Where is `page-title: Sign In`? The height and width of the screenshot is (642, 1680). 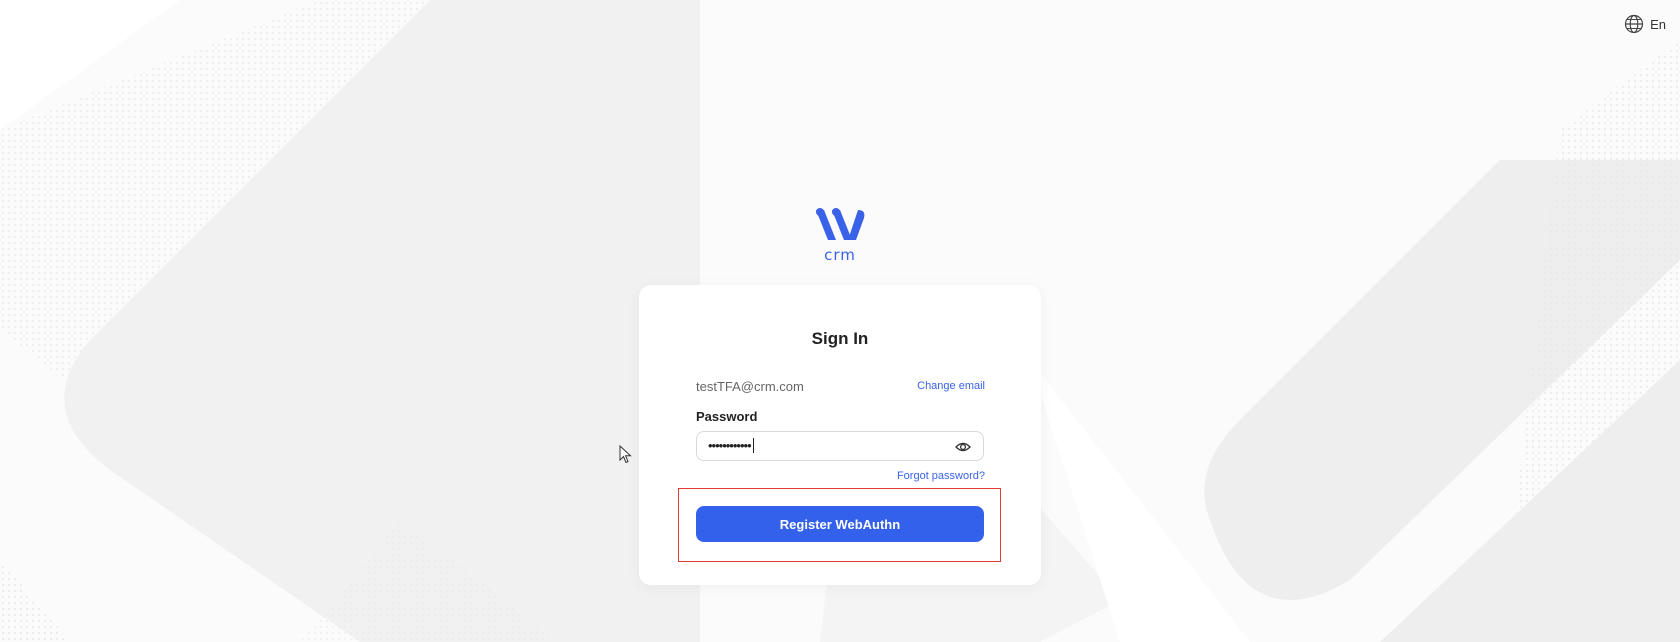
page-title: Sign In is located at coordinates (840, 338).